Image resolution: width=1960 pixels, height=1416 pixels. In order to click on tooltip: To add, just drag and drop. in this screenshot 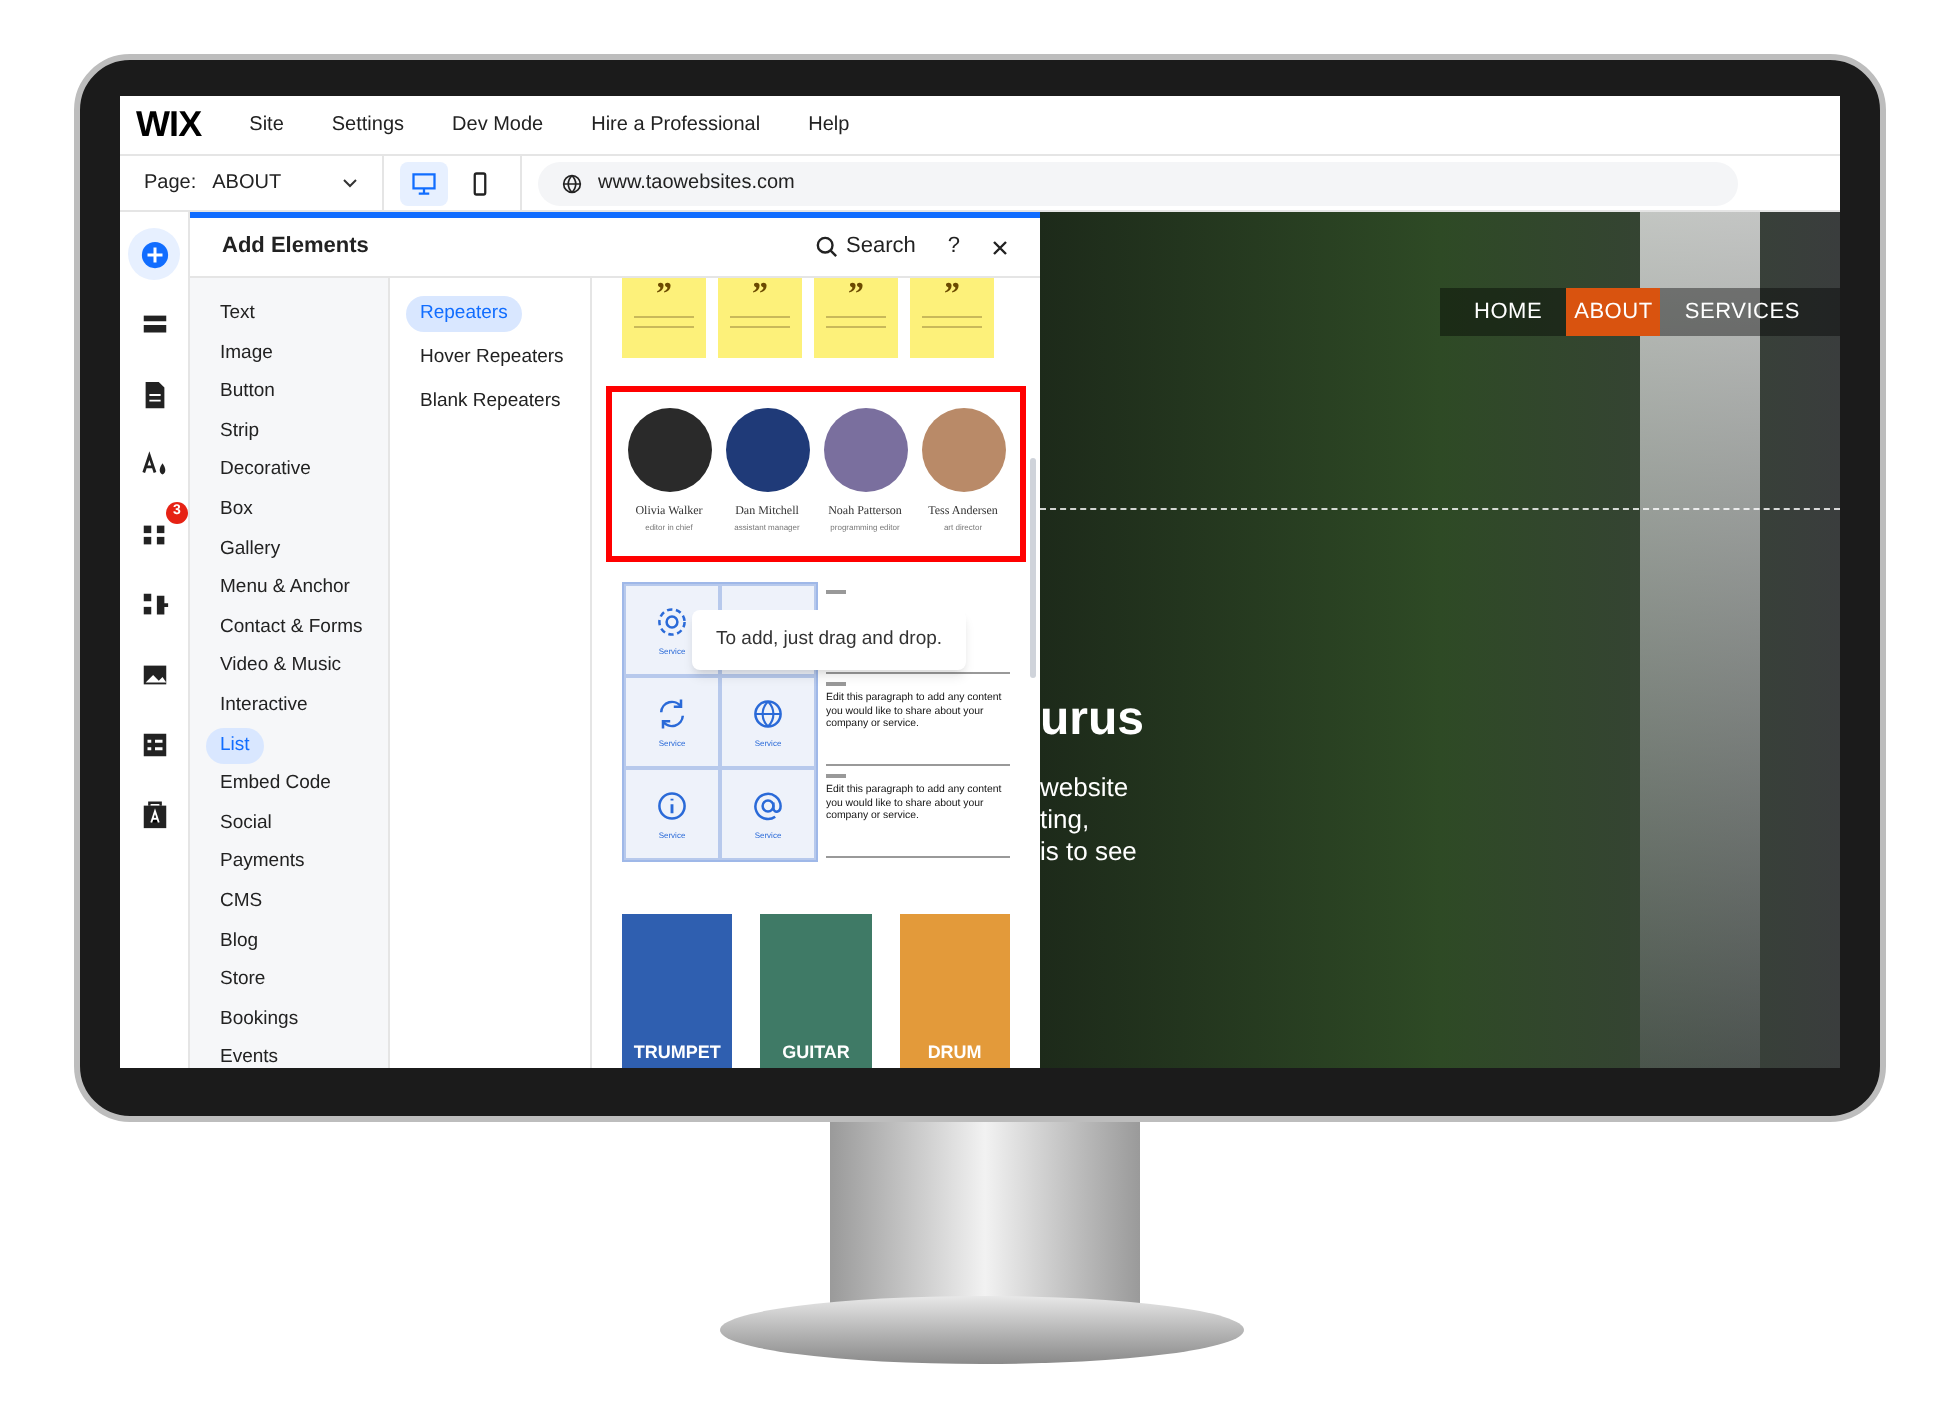, I will do `click(829, 640)`.